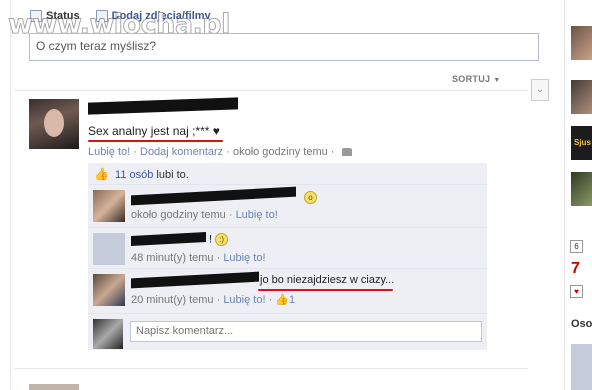 This screenshot has height=390, width=592. Describe the element at coordinates (181, 152) in the screenshot. I see `add-comment-link: Dodaj komentarz` at that location.